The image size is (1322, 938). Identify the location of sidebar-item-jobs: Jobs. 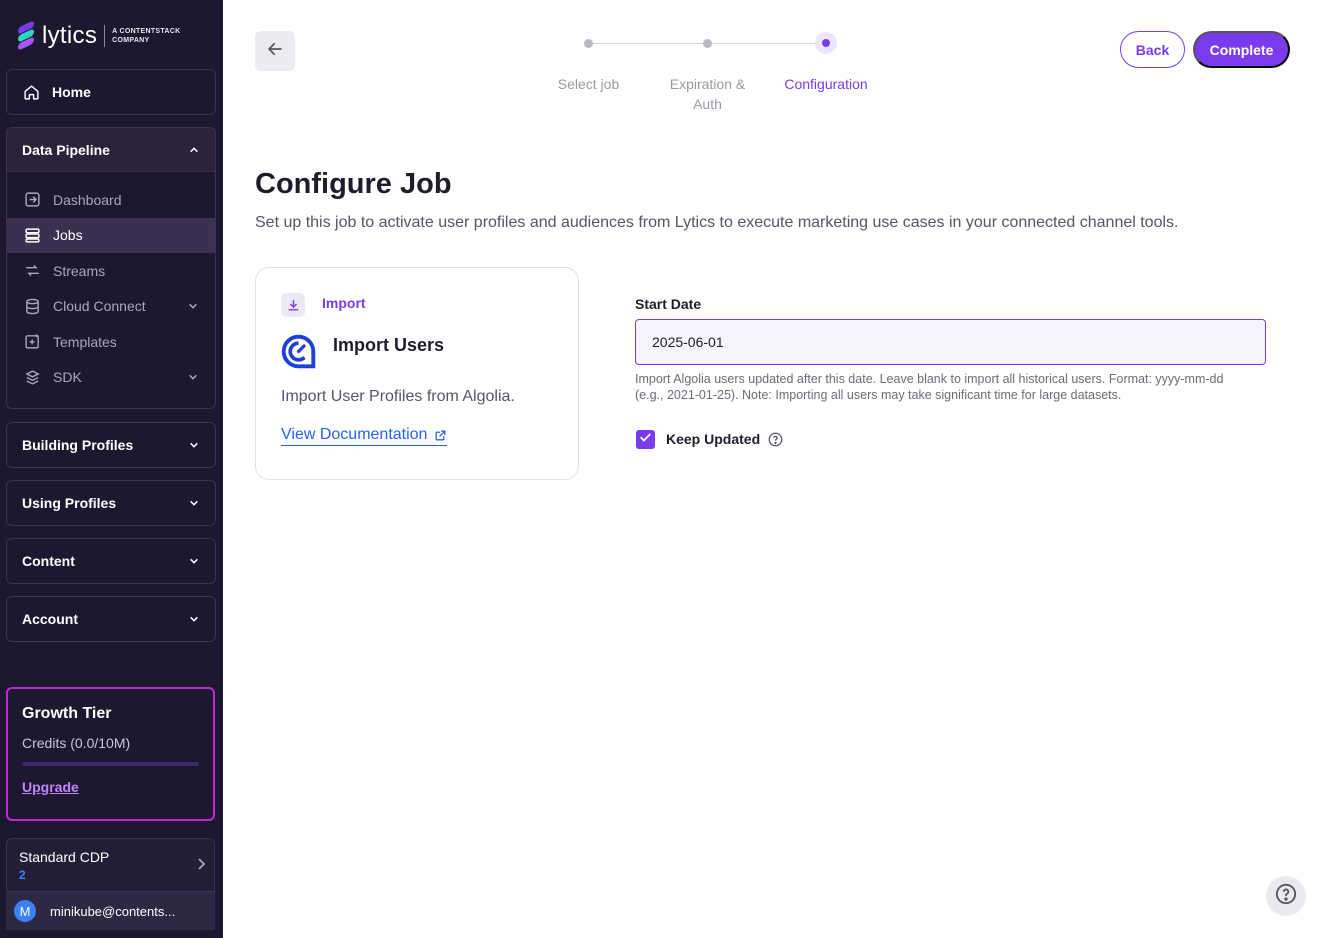
(111, 235).